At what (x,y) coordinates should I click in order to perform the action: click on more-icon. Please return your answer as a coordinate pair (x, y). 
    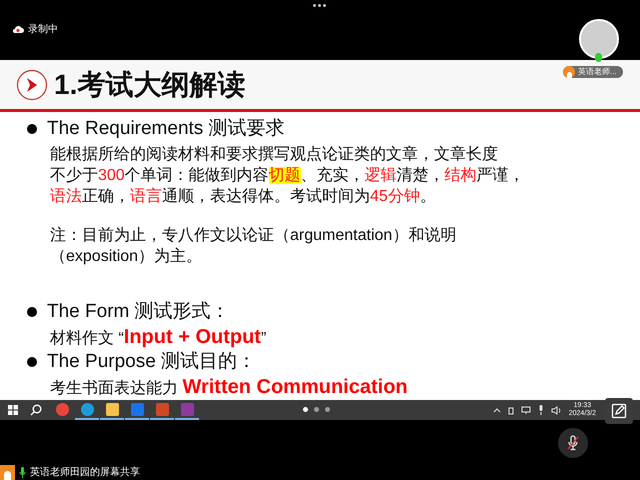
    Looking at the image, I should click on (319, 5).